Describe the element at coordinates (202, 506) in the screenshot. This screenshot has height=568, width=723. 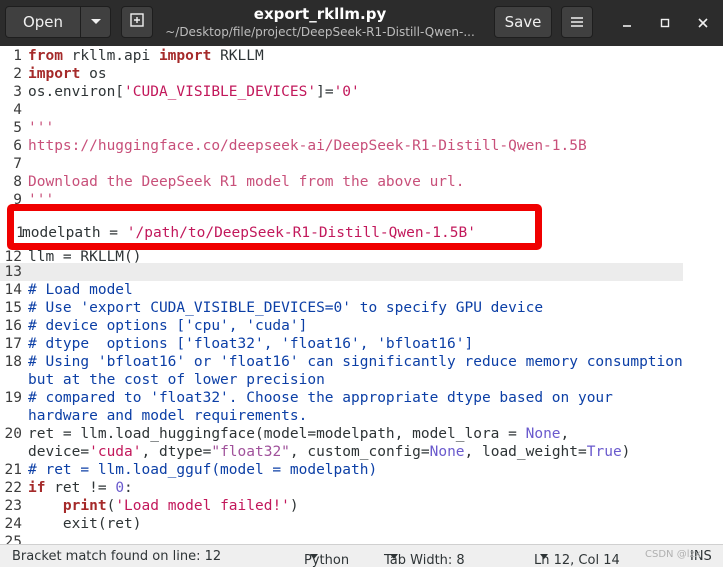
I see `code-token: 'Load model failed!'` at that location.